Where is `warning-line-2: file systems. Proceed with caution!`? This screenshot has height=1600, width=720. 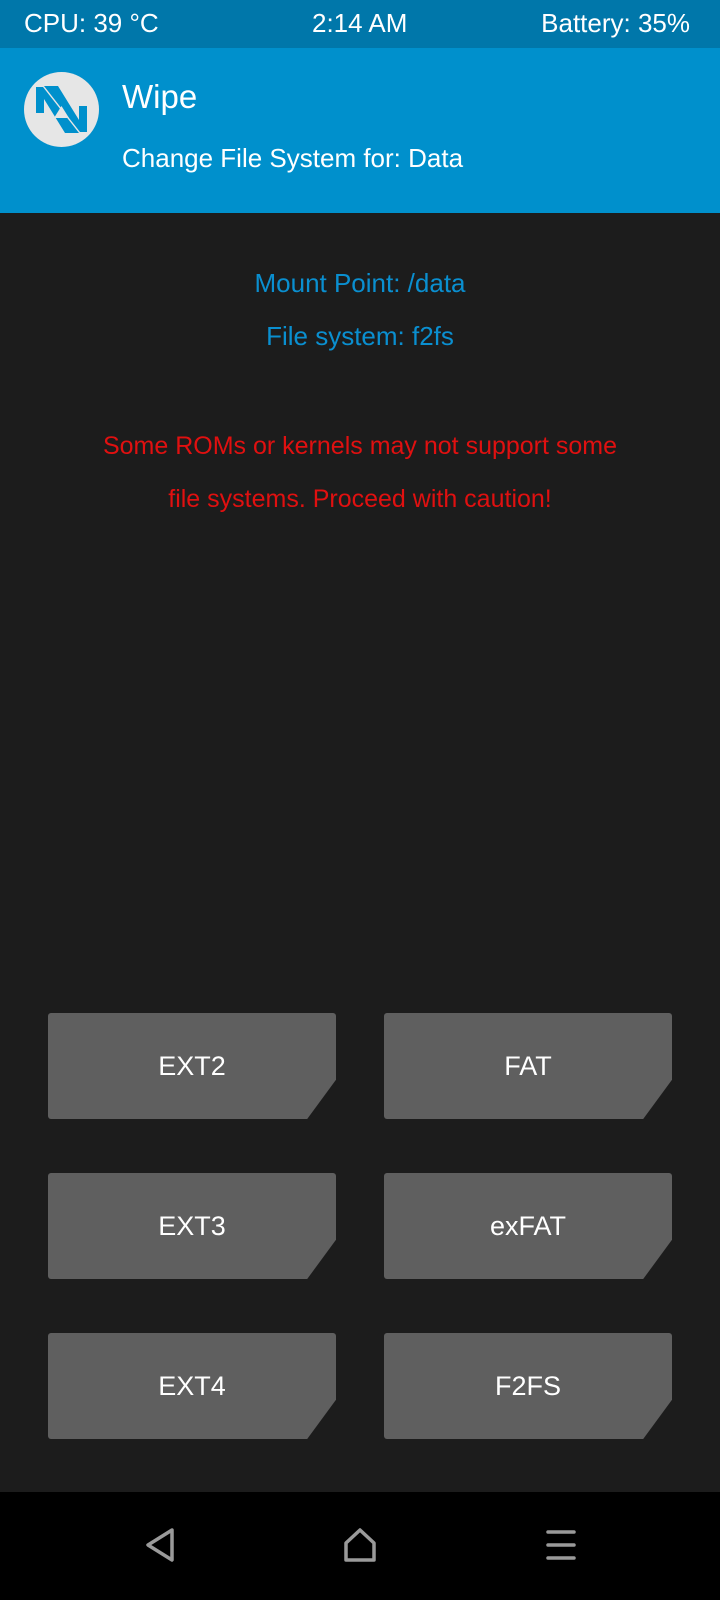
warning-line-2: file systems. Proceed with caution! is located at coordinates (360, 499).